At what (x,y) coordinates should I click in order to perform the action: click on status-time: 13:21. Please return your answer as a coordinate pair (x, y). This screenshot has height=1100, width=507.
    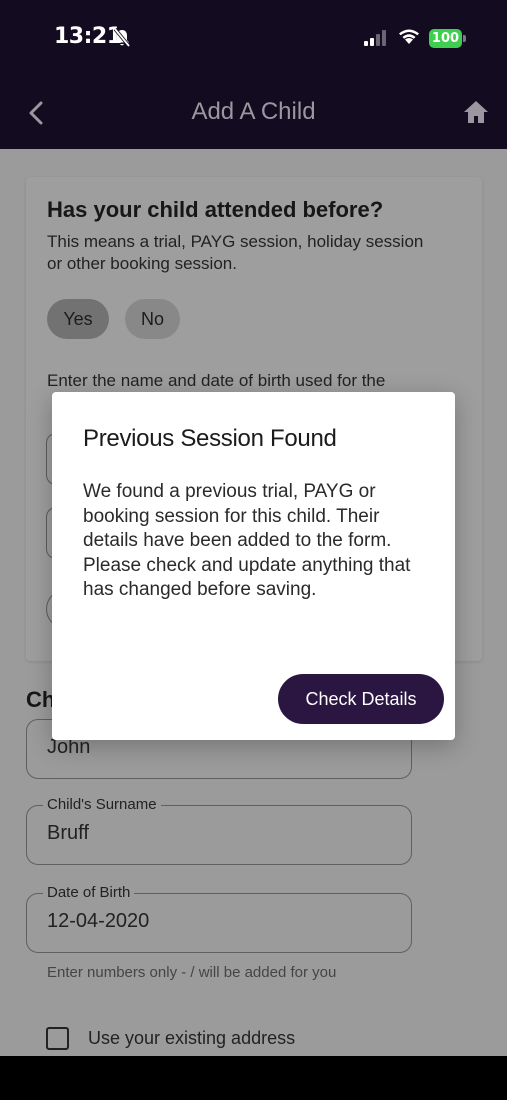
    Looking at the image, I should click on (88, 36).